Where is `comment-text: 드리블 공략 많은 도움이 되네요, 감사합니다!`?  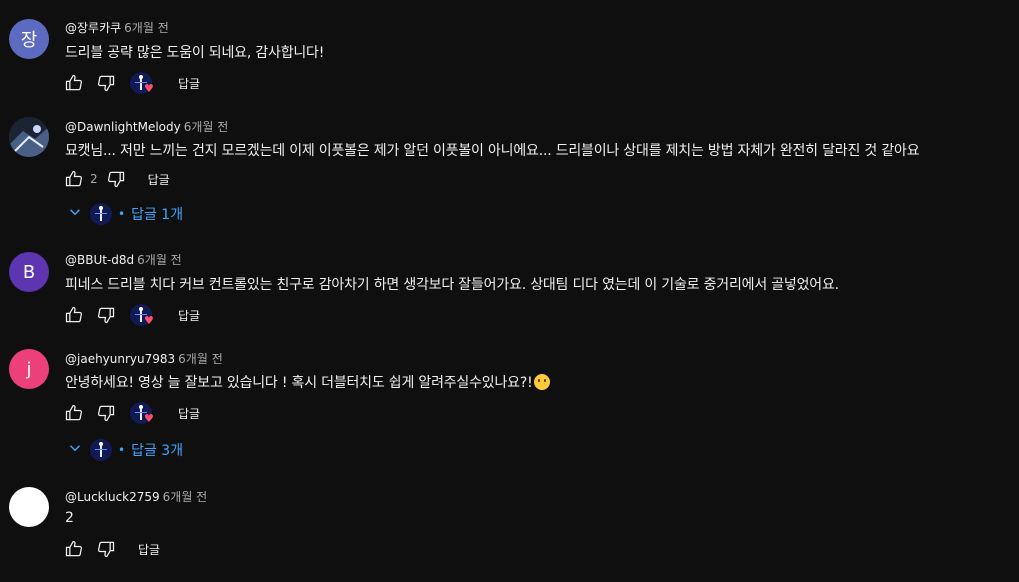 comment-text: 드리블 공략 많은 도움이 되네요, 감사합니다! is located at coordinates (195, 53).